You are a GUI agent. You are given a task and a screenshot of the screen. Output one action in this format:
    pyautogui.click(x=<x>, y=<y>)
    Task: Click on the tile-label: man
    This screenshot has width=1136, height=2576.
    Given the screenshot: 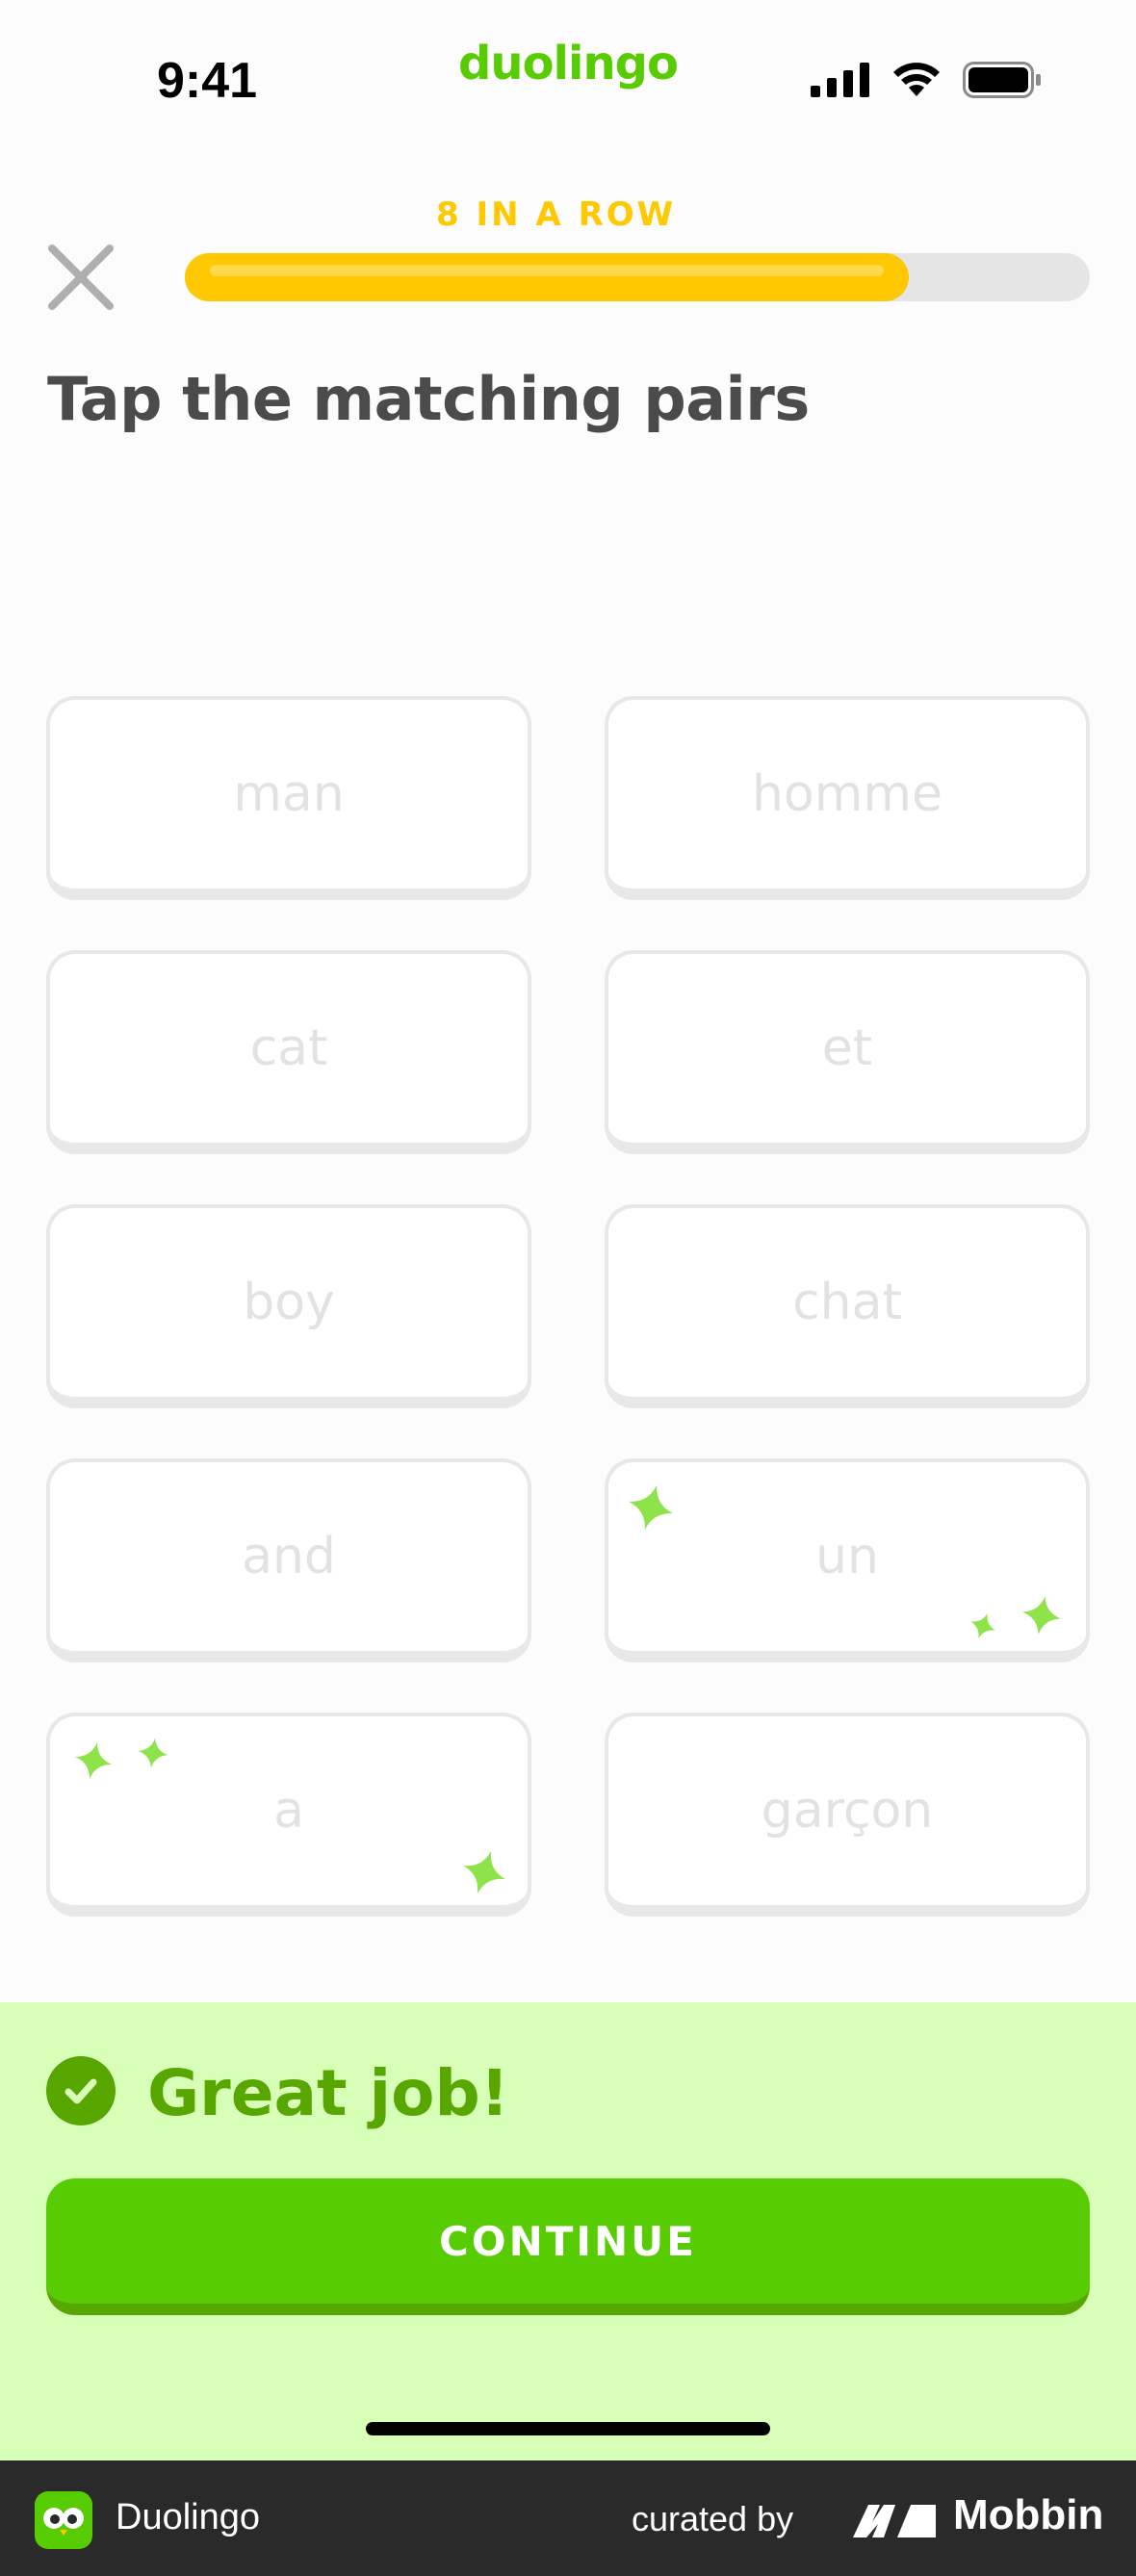 What is the action you would take?
    pyautogui.click(x=289, y=794)
    